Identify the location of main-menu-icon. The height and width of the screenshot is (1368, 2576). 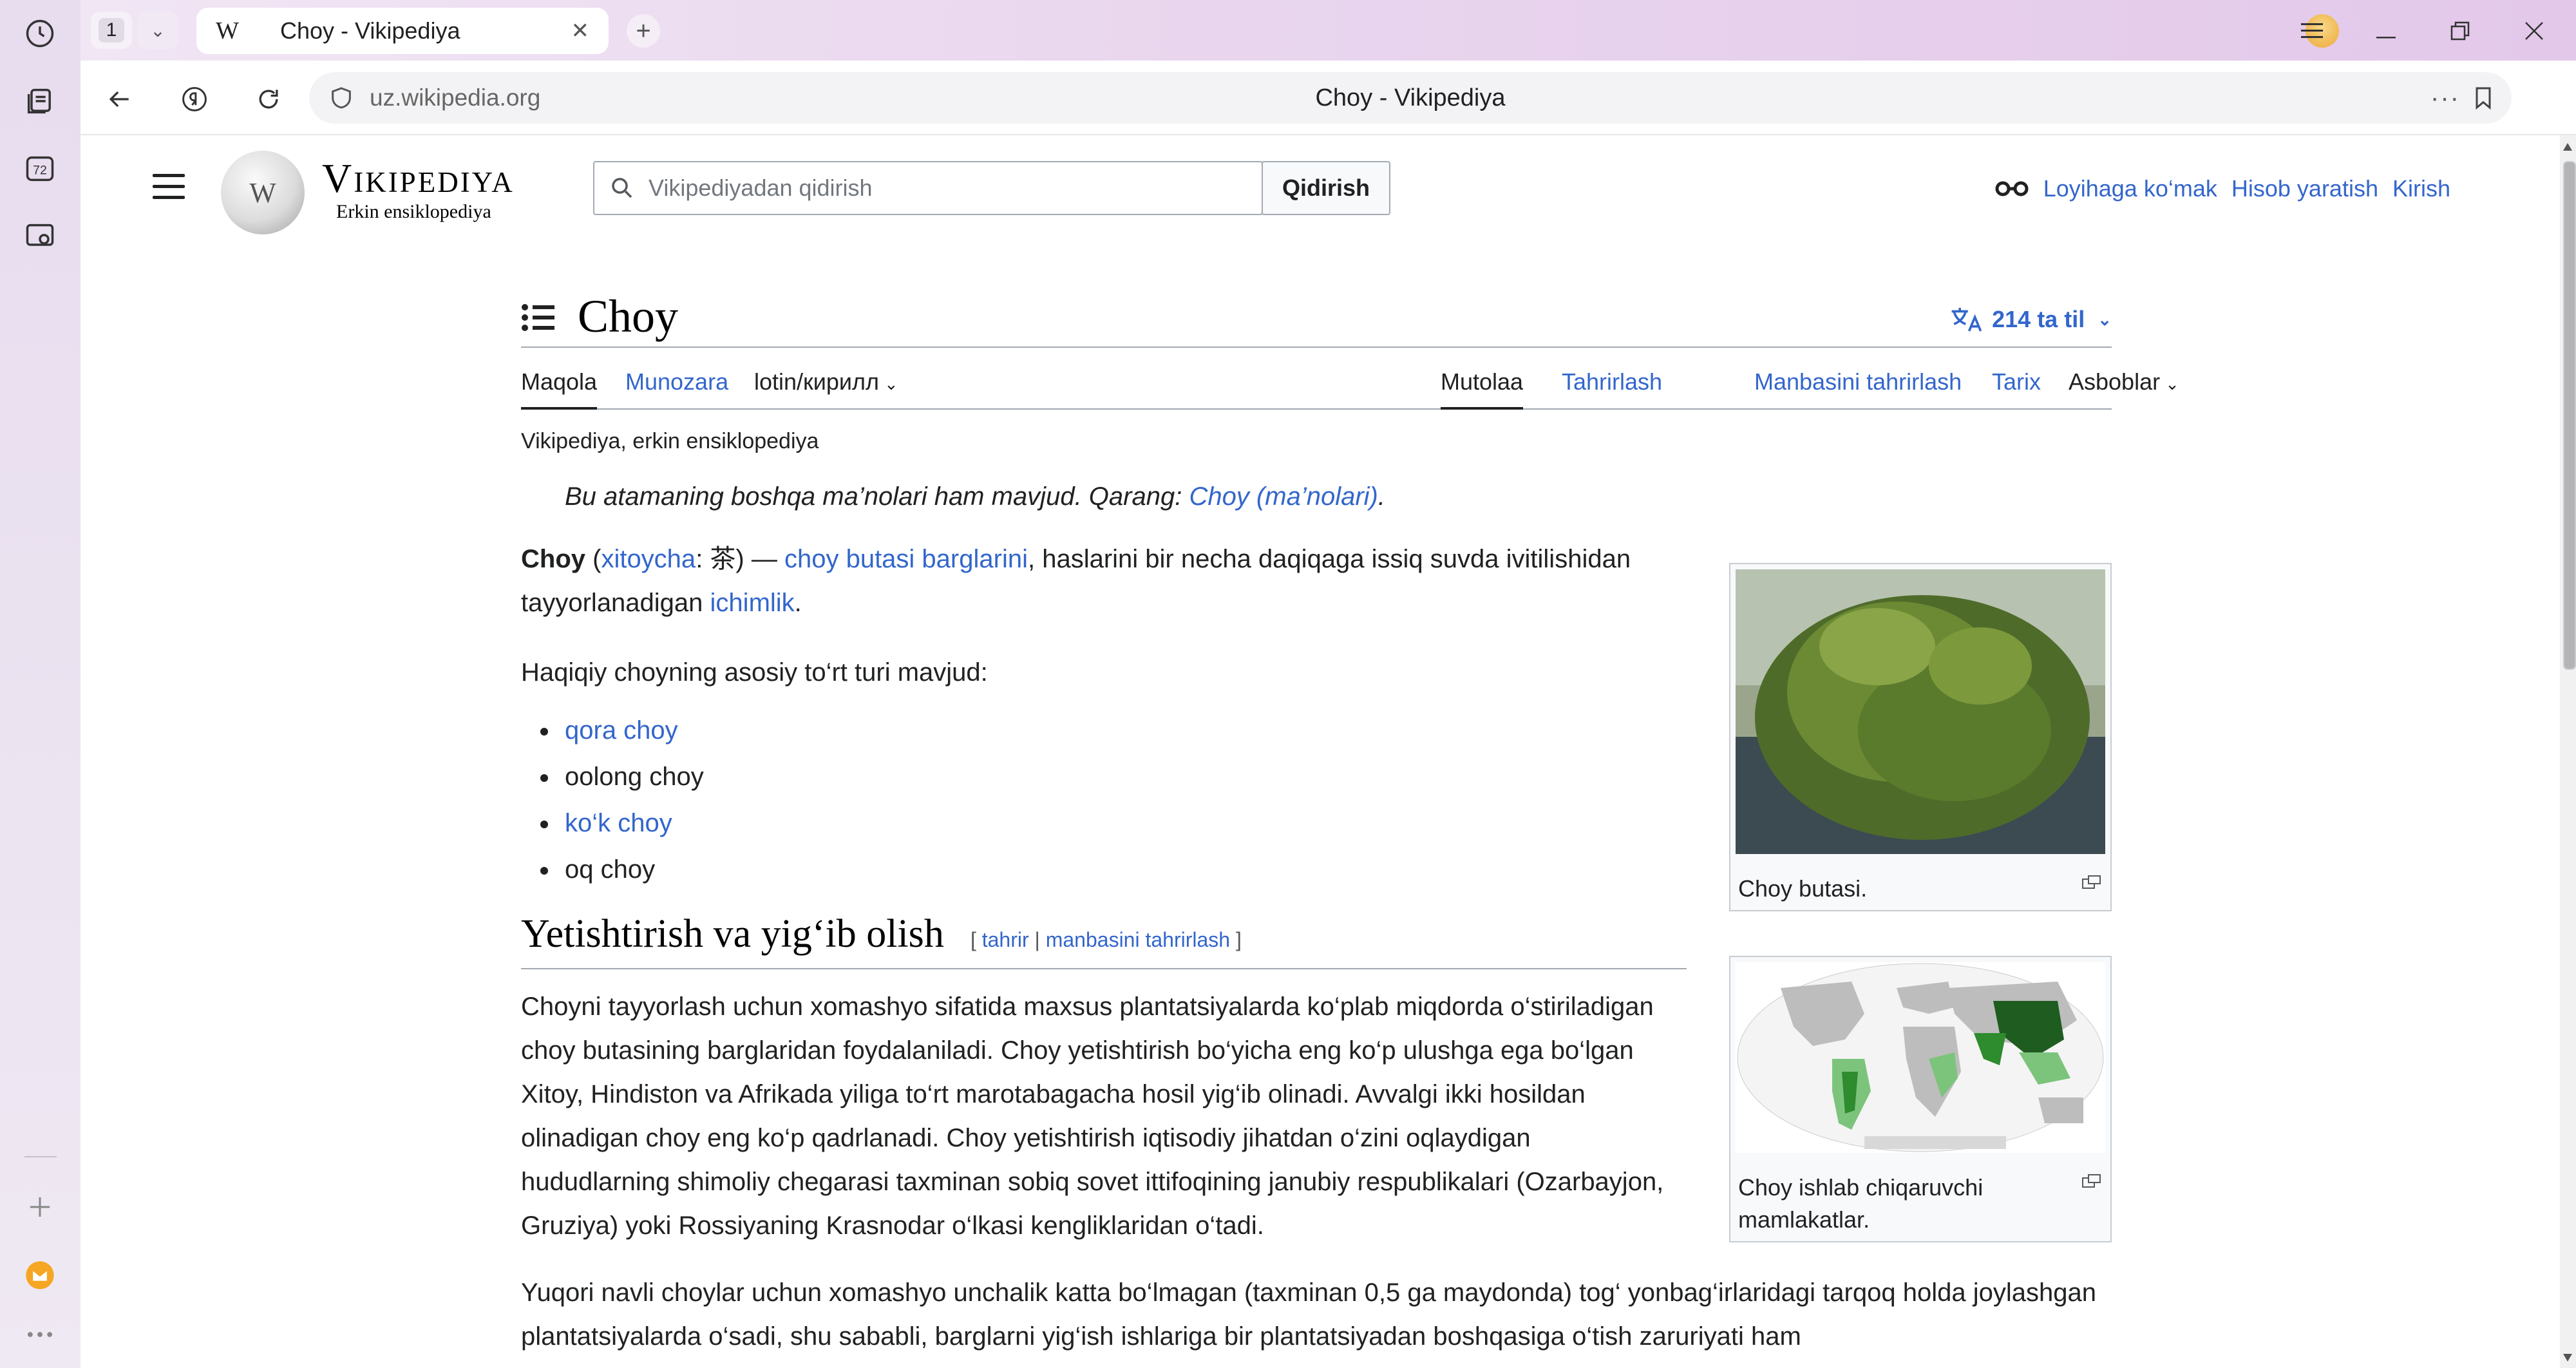
(169, 187).